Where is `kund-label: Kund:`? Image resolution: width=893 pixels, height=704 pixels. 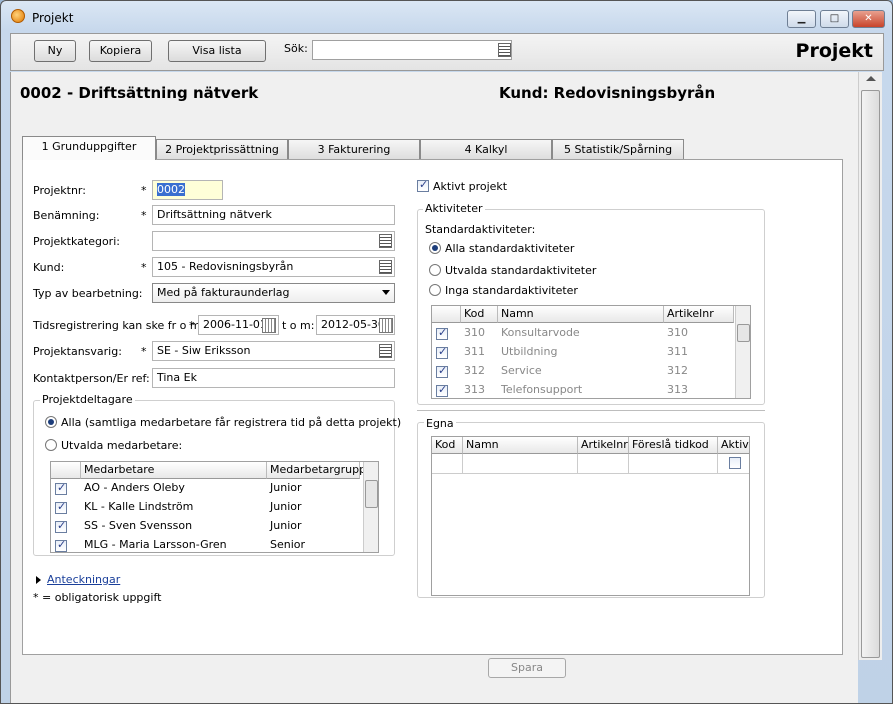 kund-label: Kund: is located at coordinates (49, 267).